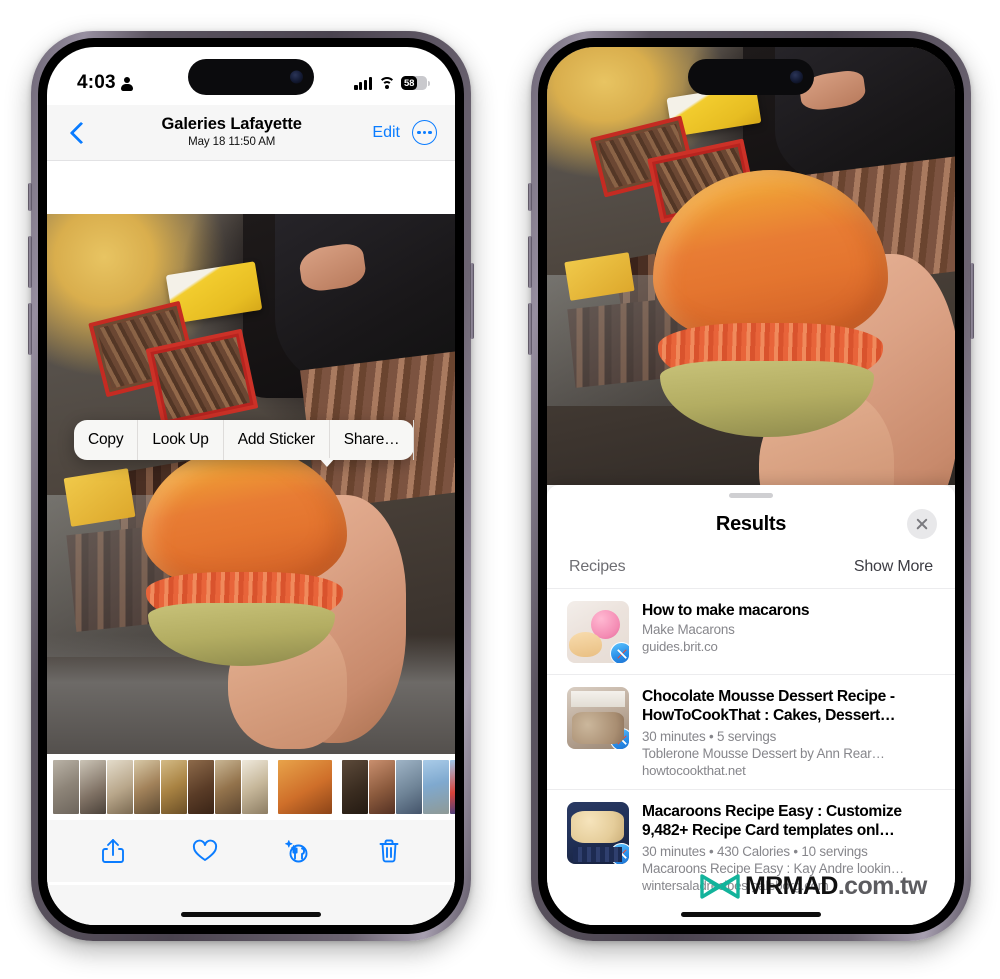 The height and width of the screenshot is (979, 1000). What do you see at coordinates (106, 440) in the screenshot?
I see `menu-item-copy: Copy` at bounding box center [106, 440].